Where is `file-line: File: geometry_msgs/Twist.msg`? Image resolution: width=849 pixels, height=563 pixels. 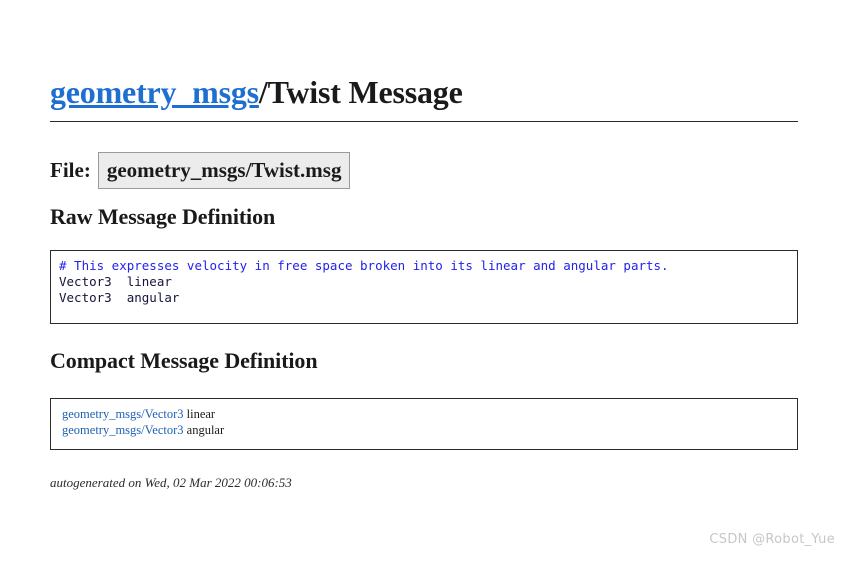 file-line: File: geometry_msgs/Twist.msg is located at coordinates (200, 171).